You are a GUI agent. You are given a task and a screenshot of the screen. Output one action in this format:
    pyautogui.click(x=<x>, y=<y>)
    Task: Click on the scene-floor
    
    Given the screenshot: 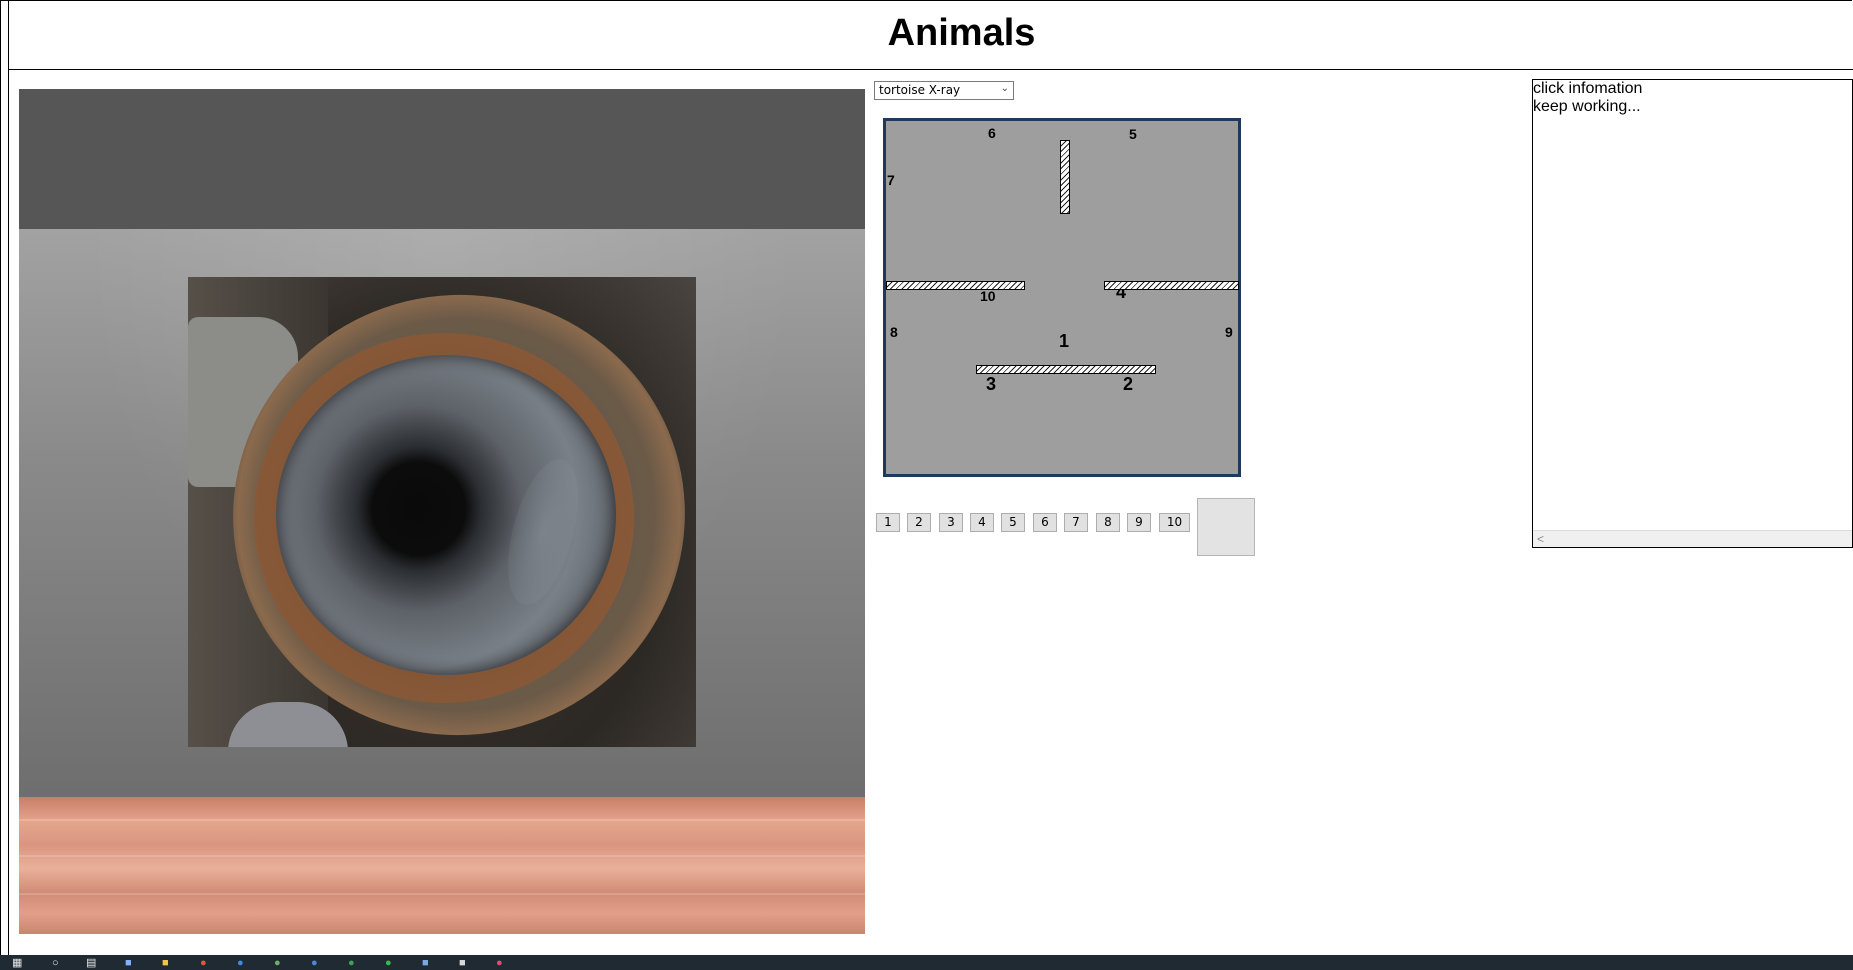 What is the action you would take?
    pyautogui.click(x=442, y=865)
    